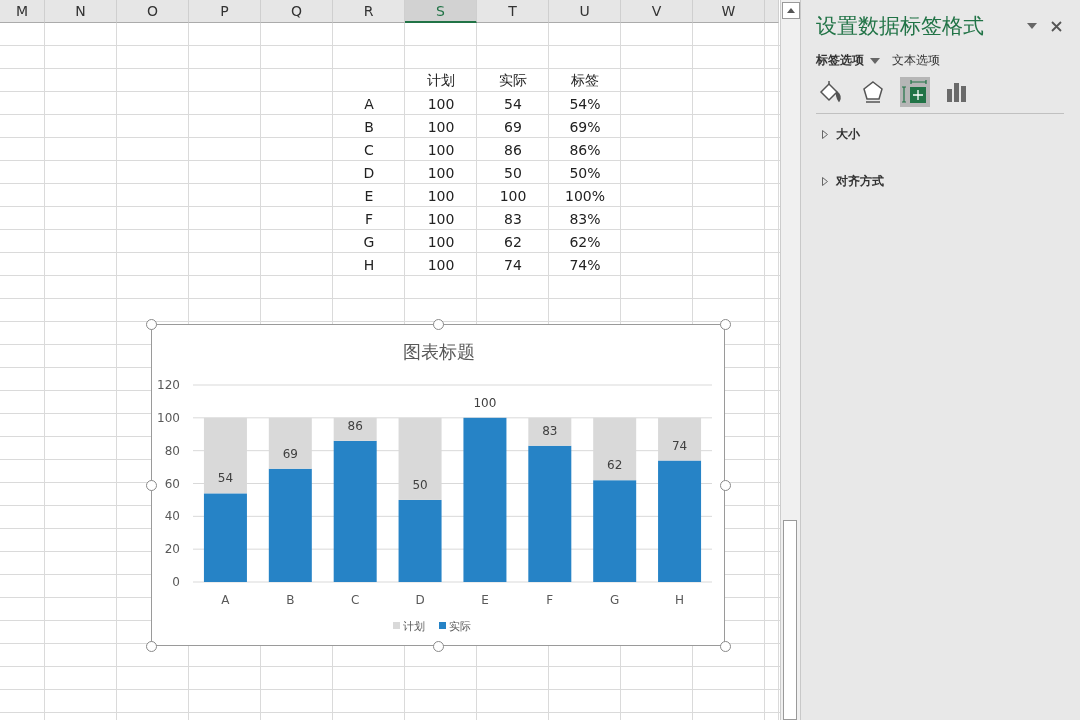 This screenshot has height=720, width=1080. What do you see at coordinates (290, 600) in the screenshot?
I see `axis-label: B` at bounding box center [290, 600].